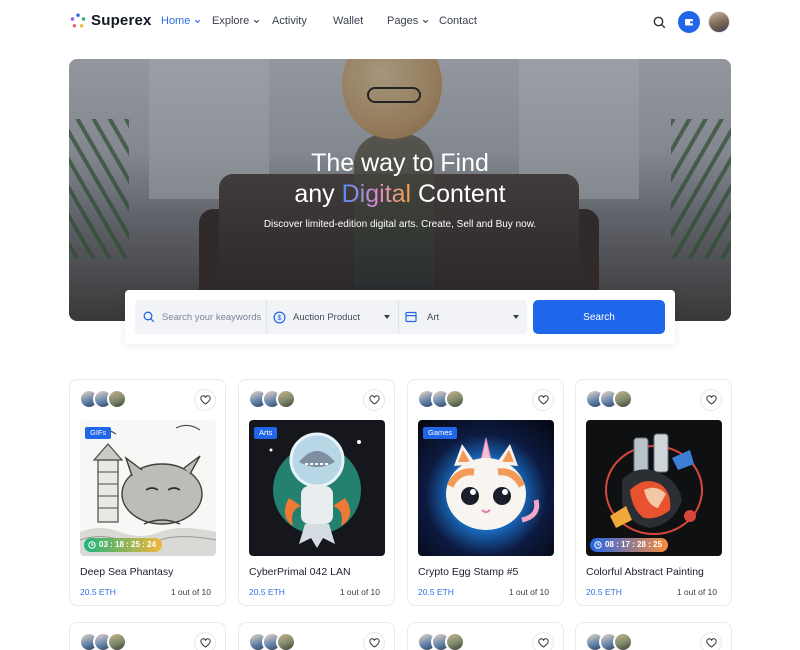  What do you see at coordinates (348, 21) in the screenshot?
I see `nav-wallet-label: Wallet` at bounding box center [348, 21].